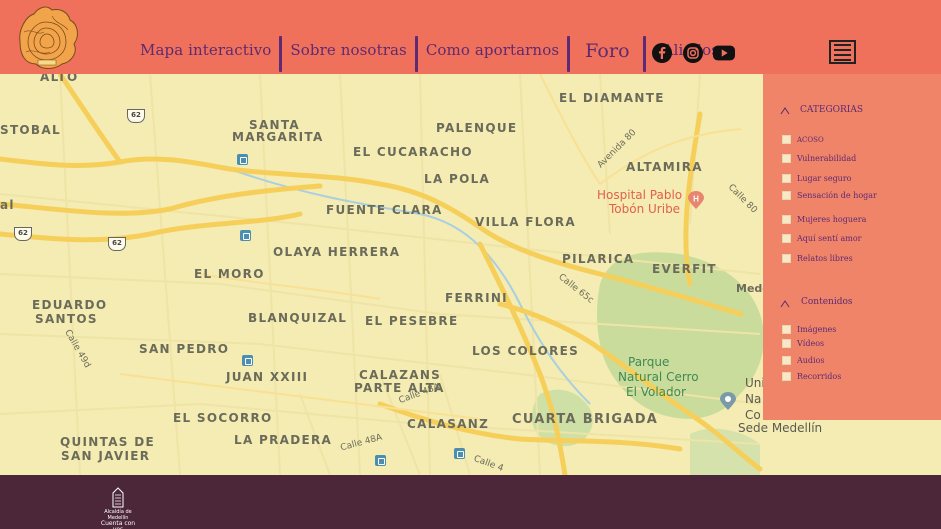 This screenshot has width=941, height=529. What do you see at coordinates (278, 137) in the screenshot?
I see `place-label: Margarita` at bounding box center [278, 137].